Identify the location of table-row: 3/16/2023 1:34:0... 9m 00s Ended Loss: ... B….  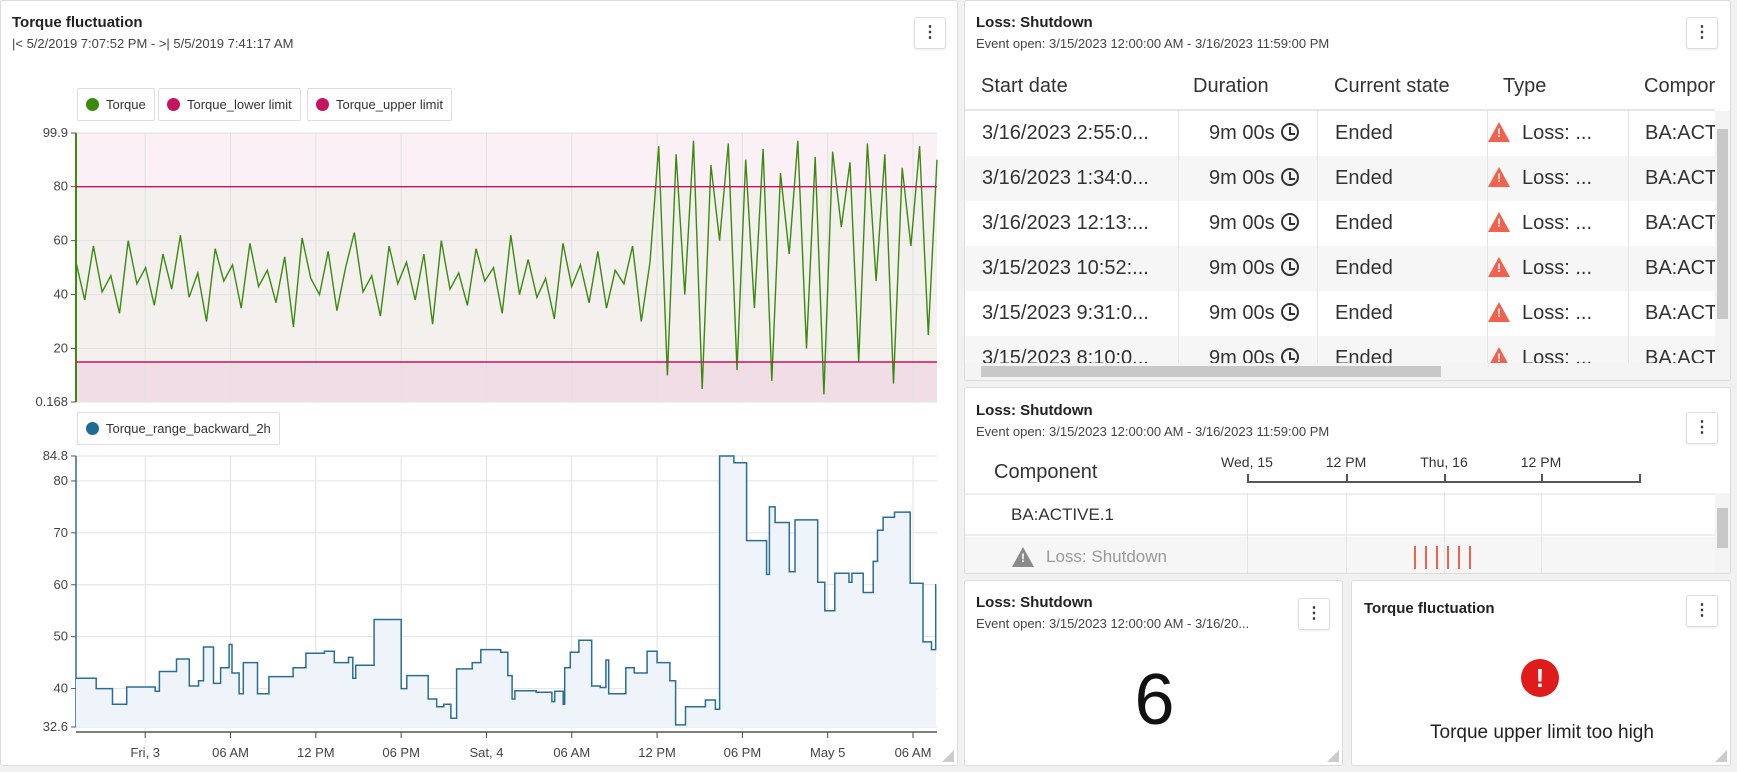
(1340, 178).